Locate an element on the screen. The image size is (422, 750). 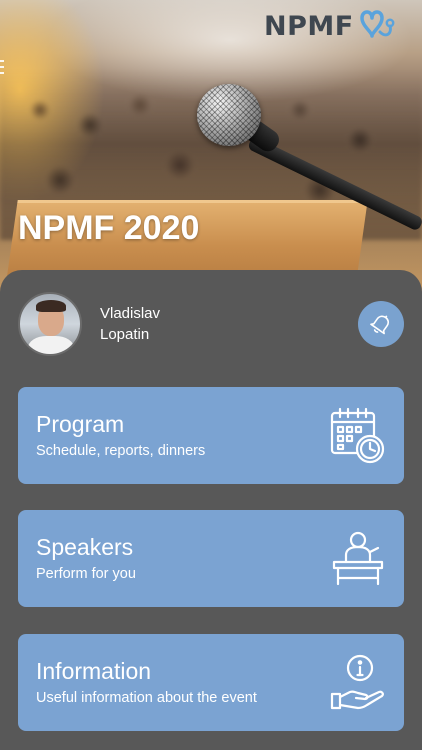
speakers-card-subtitle: Perform for you is located at coordinates (86, 574).